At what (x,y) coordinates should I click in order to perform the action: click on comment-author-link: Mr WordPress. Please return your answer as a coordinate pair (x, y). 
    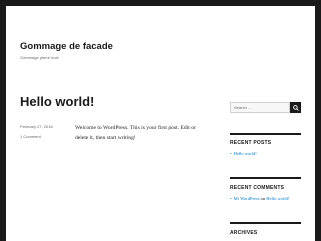
    Looking at the image, I should click on (247, 198).